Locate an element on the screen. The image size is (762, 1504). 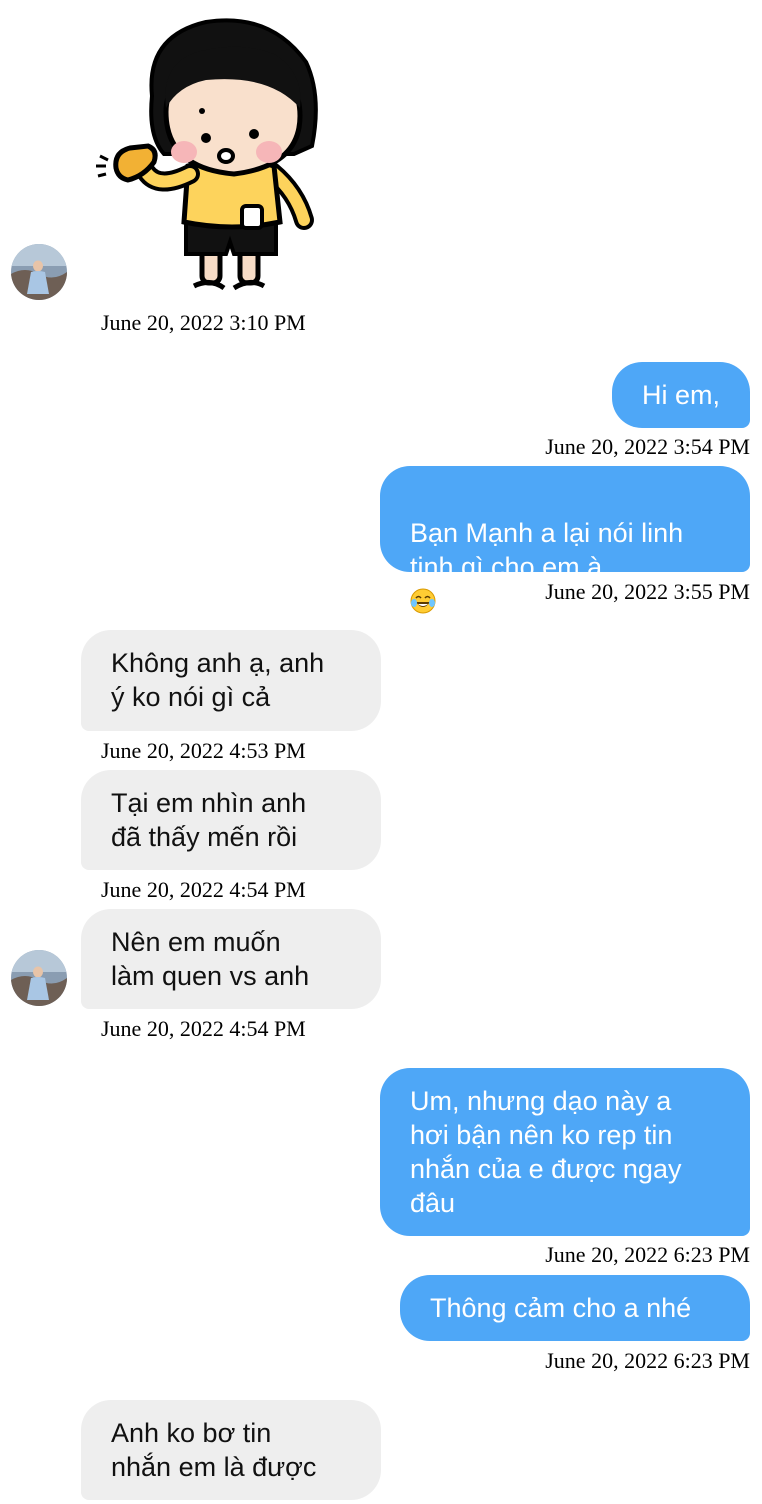
girl-waving-sticker-icon is located at coordinates (207, 154).